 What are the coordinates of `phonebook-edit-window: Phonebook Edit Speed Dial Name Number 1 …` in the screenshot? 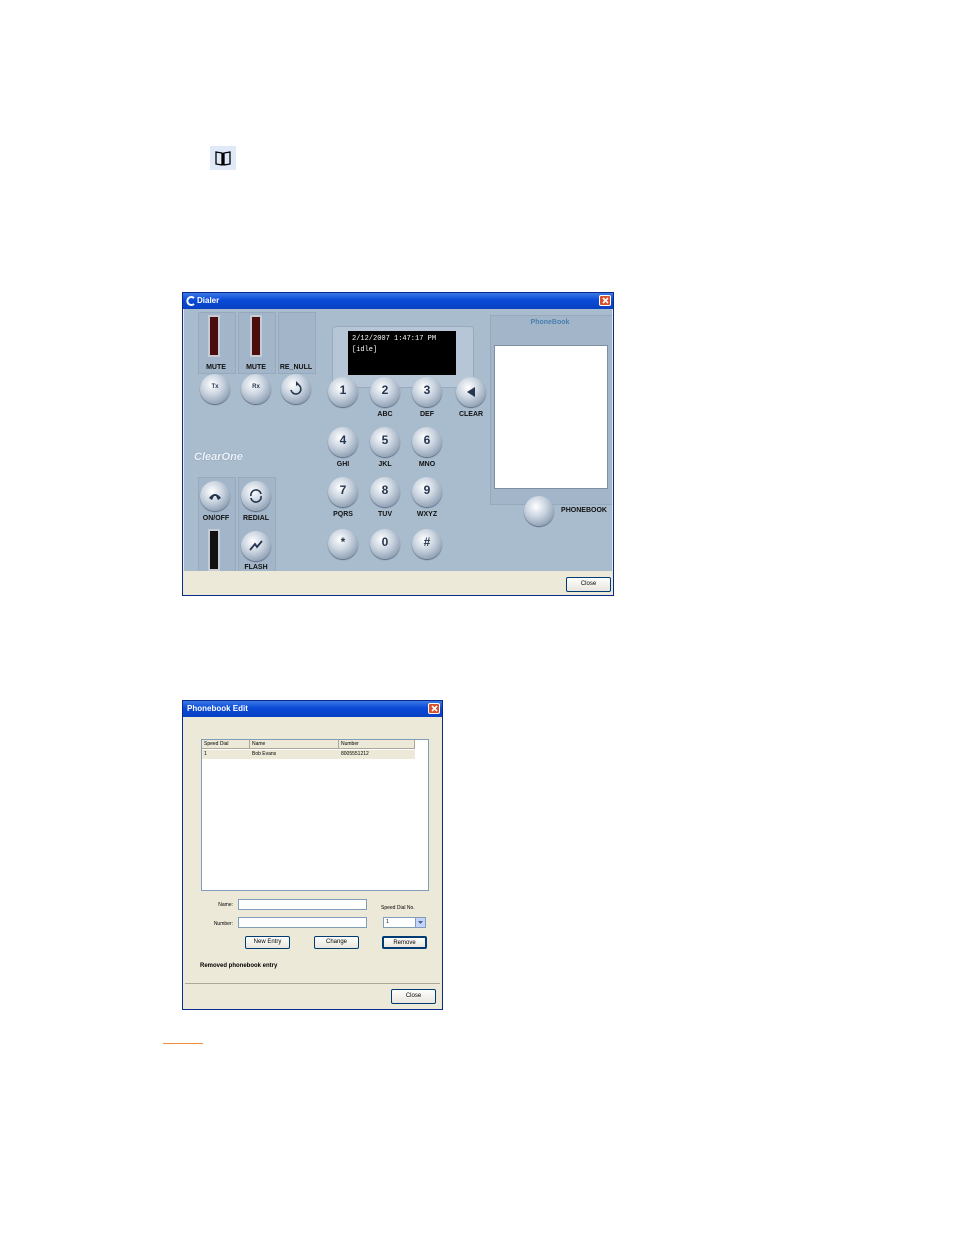 It's located at (312, 855).